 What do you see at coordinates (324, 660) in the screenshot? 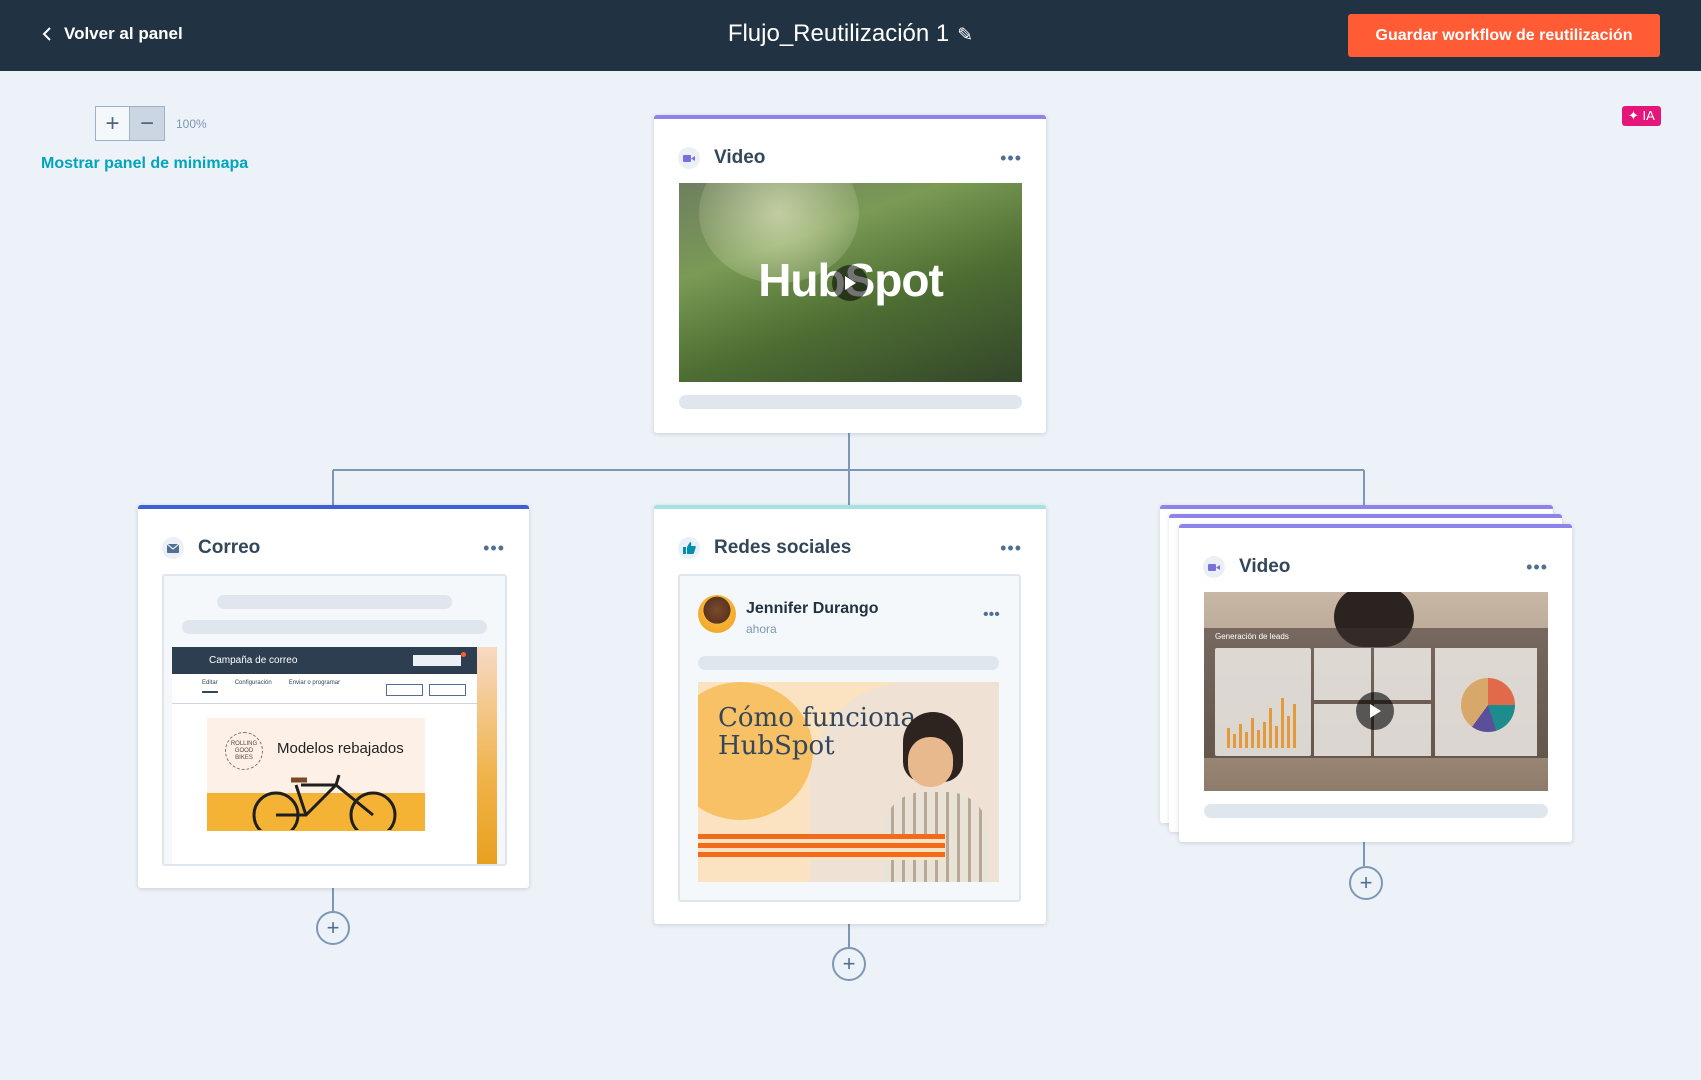
I see `campaign-header: Campaña de correo` at bounding box center [324, 660].